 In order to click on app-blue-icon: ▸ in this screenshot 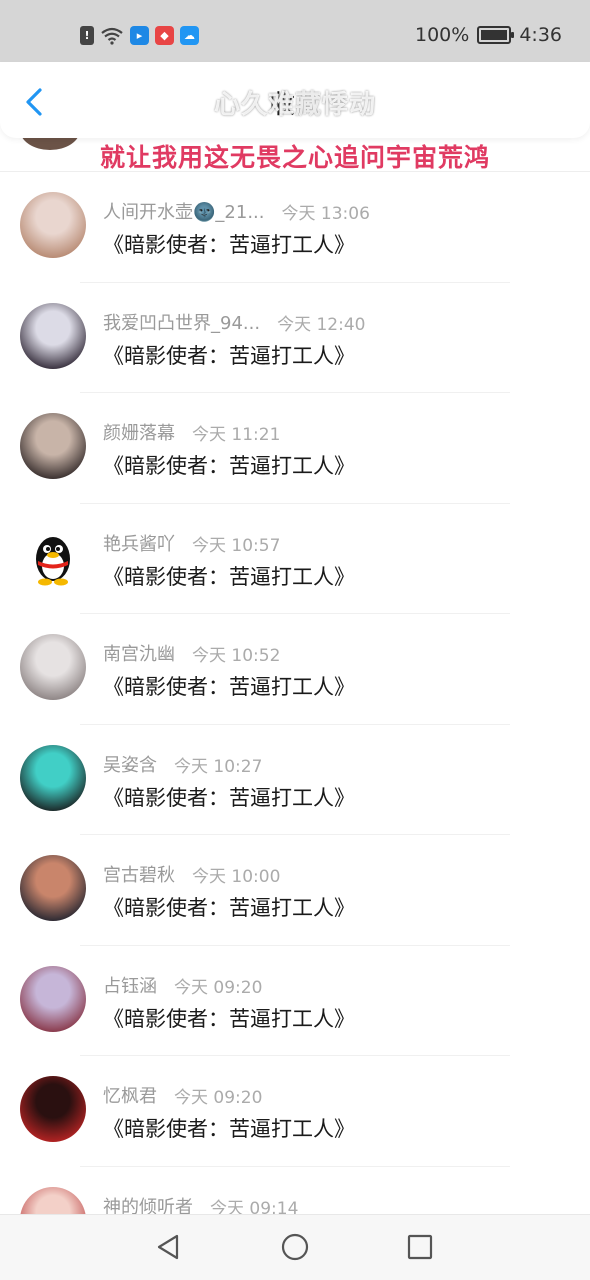, I will do `click(139, 35)`.